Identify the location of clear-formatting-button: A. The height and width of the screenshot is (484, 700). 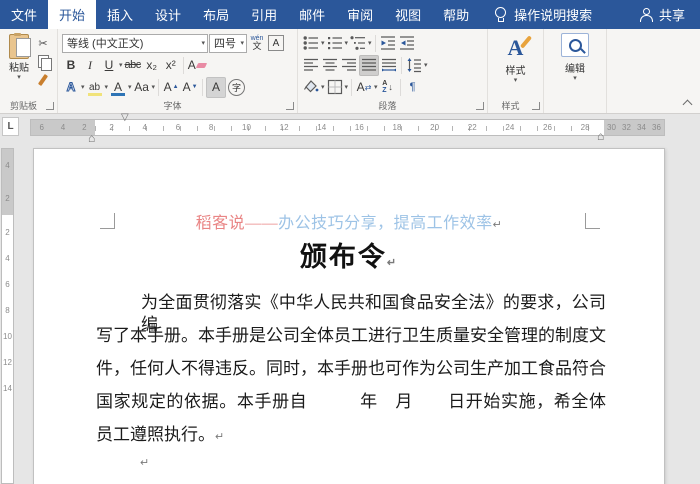
(197, 65).